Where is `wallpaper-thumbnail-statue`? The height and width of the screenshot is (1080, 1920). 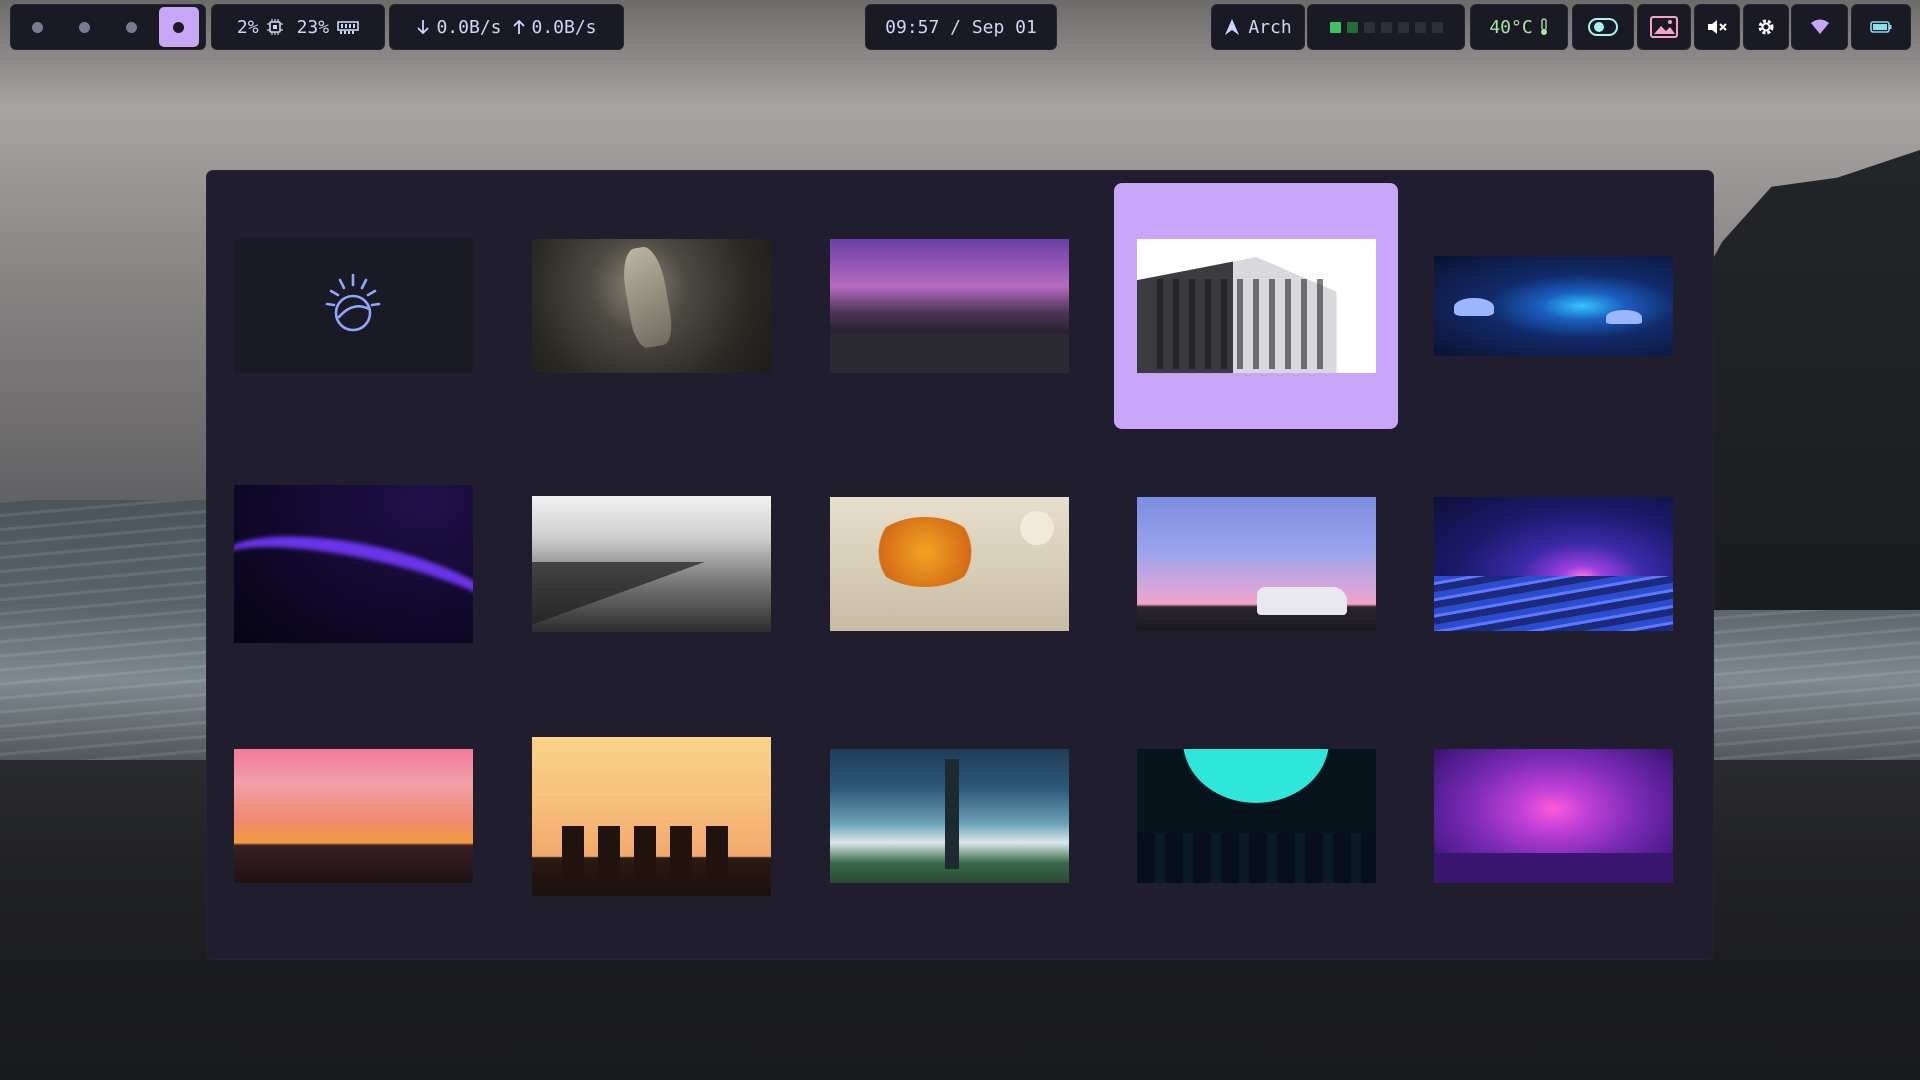 wallpaper-thumbnail-statue is located at coordinates (651, 306).